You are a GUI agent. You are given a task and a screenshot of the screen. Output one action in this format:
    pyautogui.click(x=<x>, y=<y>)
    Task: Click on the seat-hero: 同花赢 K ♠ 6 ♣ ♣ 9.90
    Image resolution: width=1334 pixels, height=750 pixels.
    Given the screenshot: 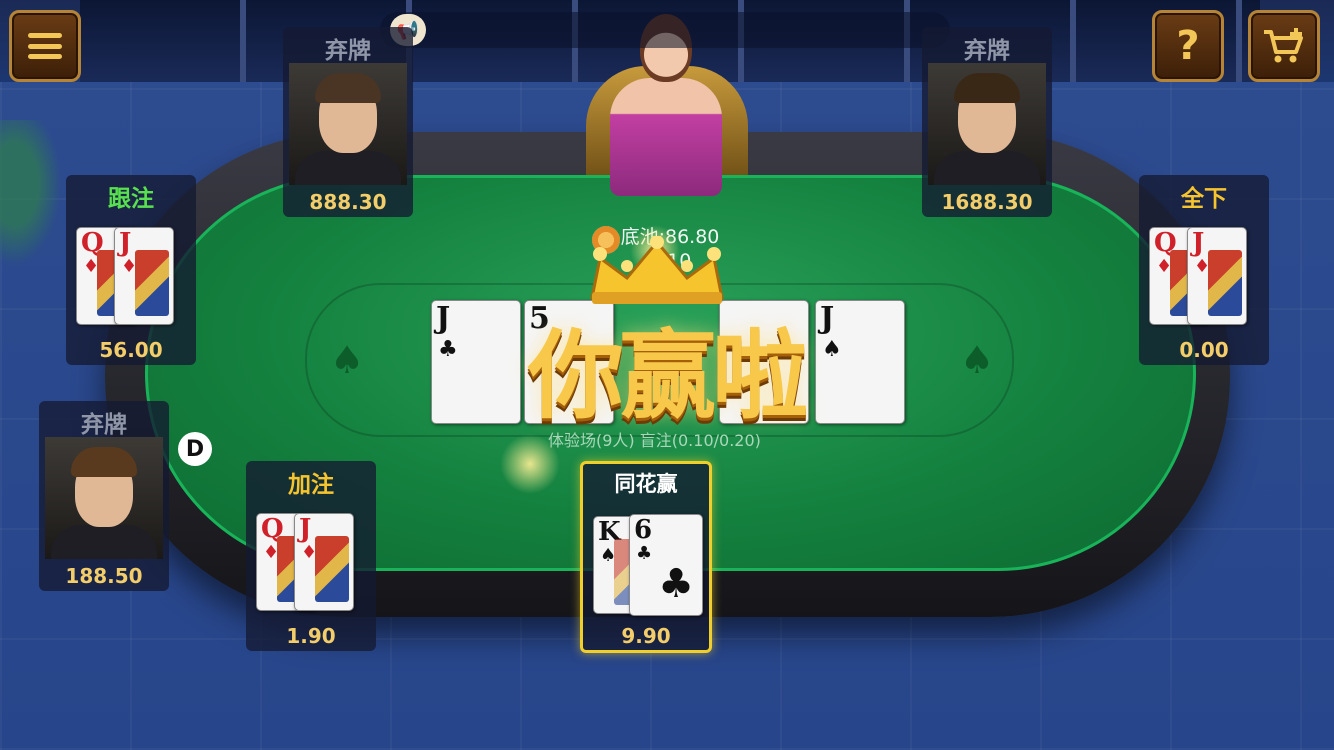 What is the action you would take?
    pyautogui.click(x=646, y=557)
    